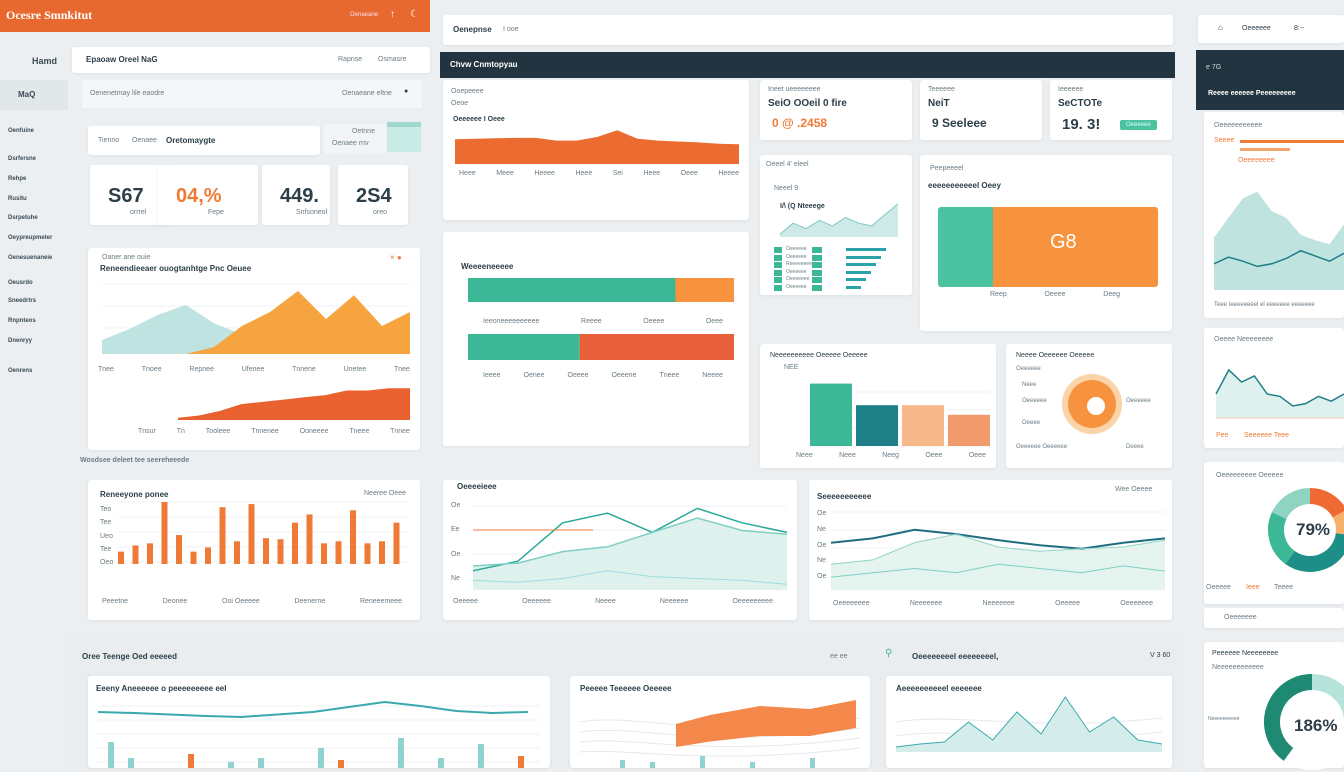 Image resolution: width=1344 pixels, height=772 pixels. I want to click on filter-bar: Oenenetmay lile eaodre Oenaeane eltne ●, so click(252, 94).